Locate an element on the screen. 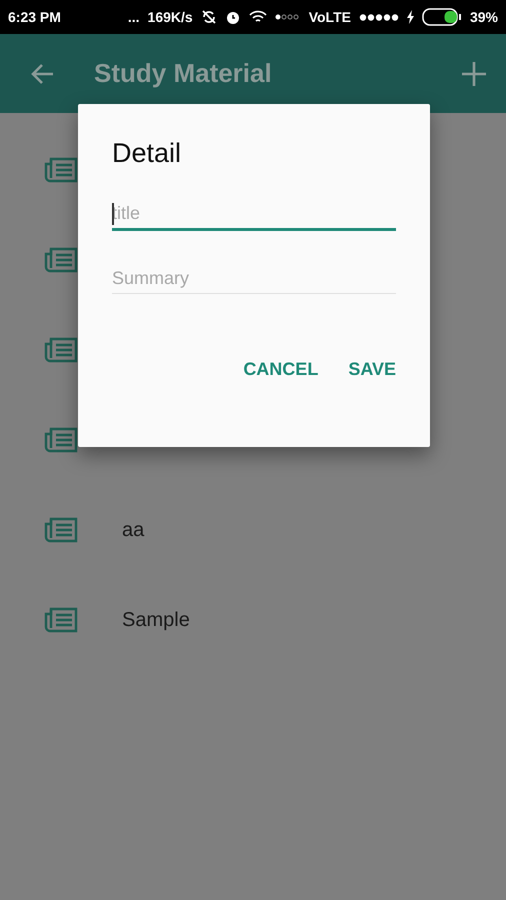 The image size is (506, 900). wifi-icon is located at coordinates (257, 17).